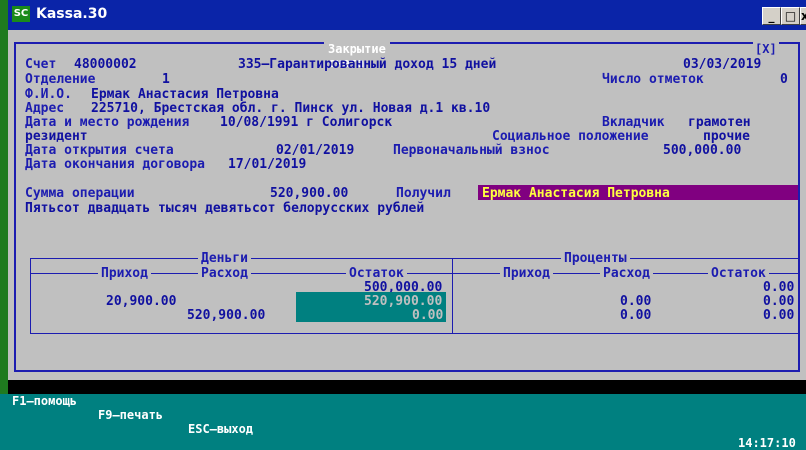 This screenshot has height=450, width=806. Describe the element at coordinates (115, 164) in the screenshot. I see `end-date-label: Дата окончания договора` at that location.